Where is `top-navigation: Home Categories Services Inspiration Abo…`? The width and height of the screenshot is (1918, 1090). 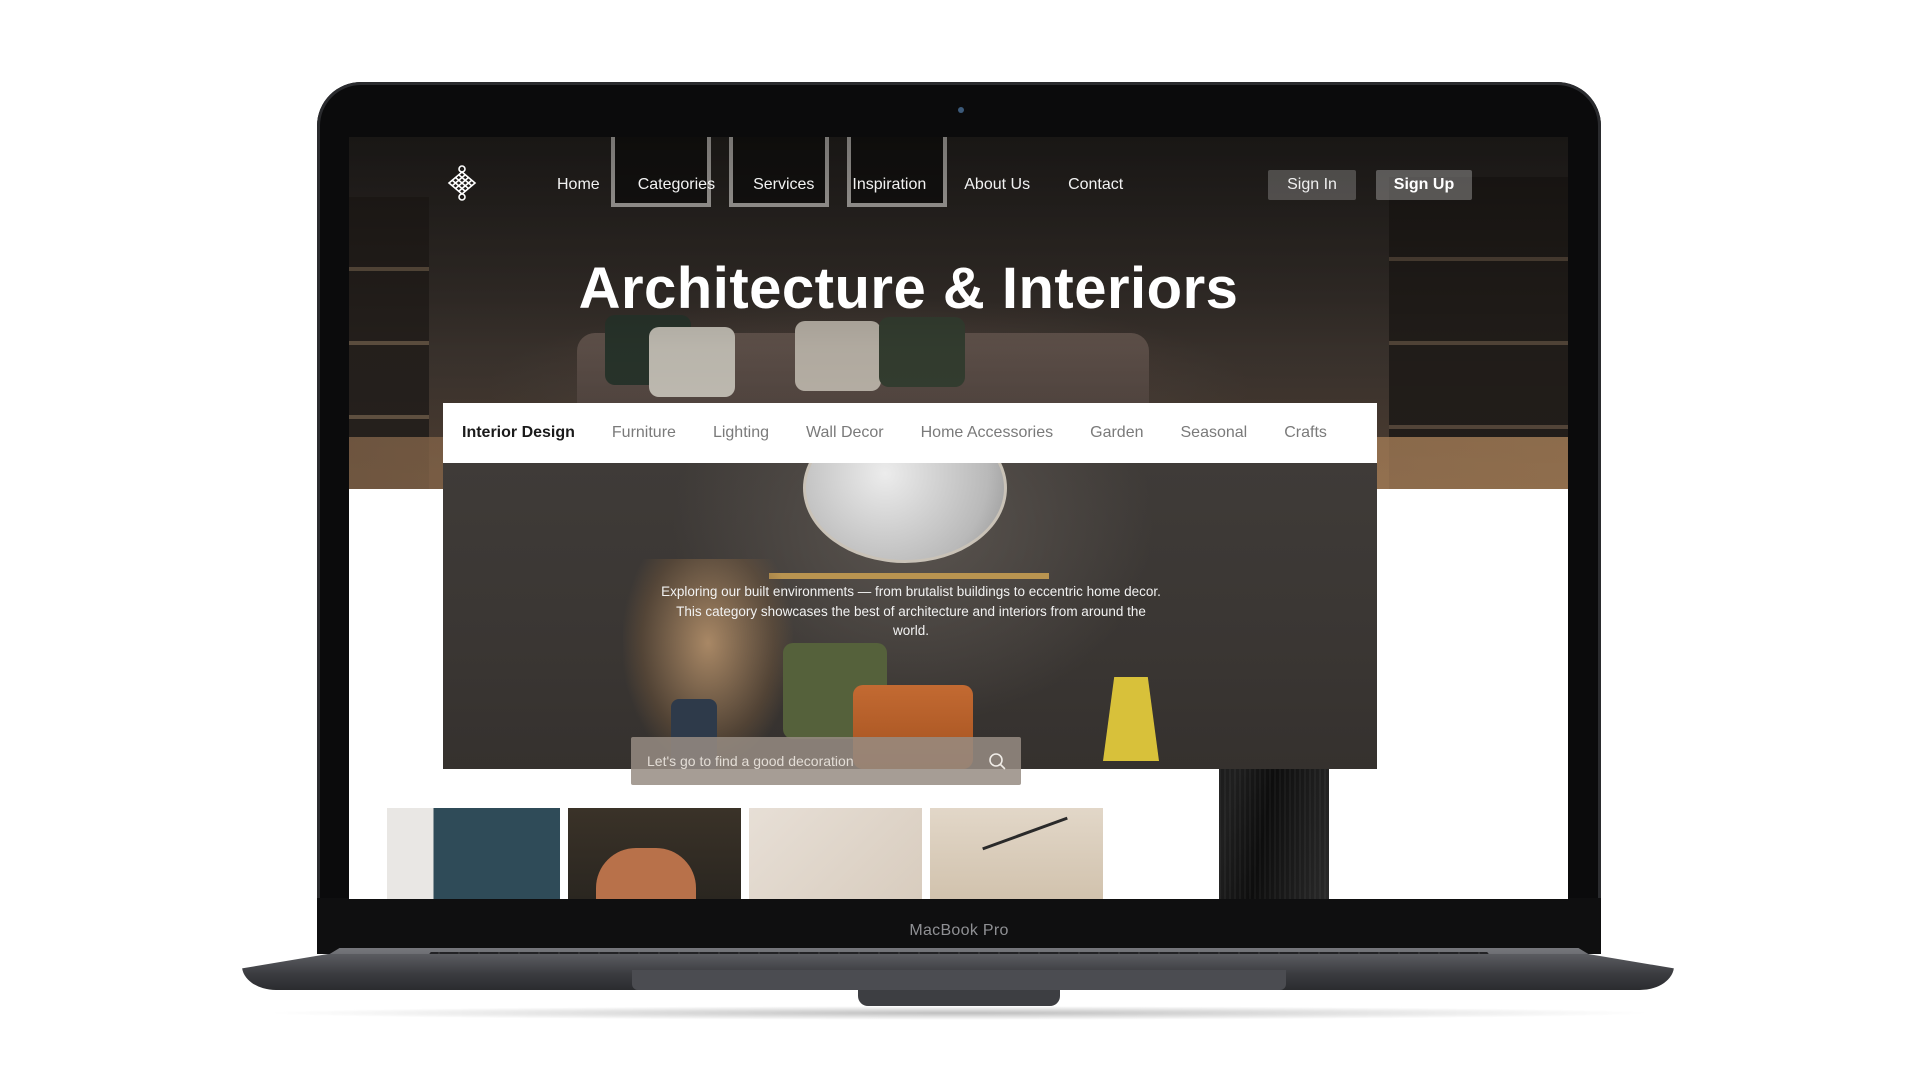
top-navigation: Home Categories Services Inspiration Abo… is located at coordinates (958, 182).